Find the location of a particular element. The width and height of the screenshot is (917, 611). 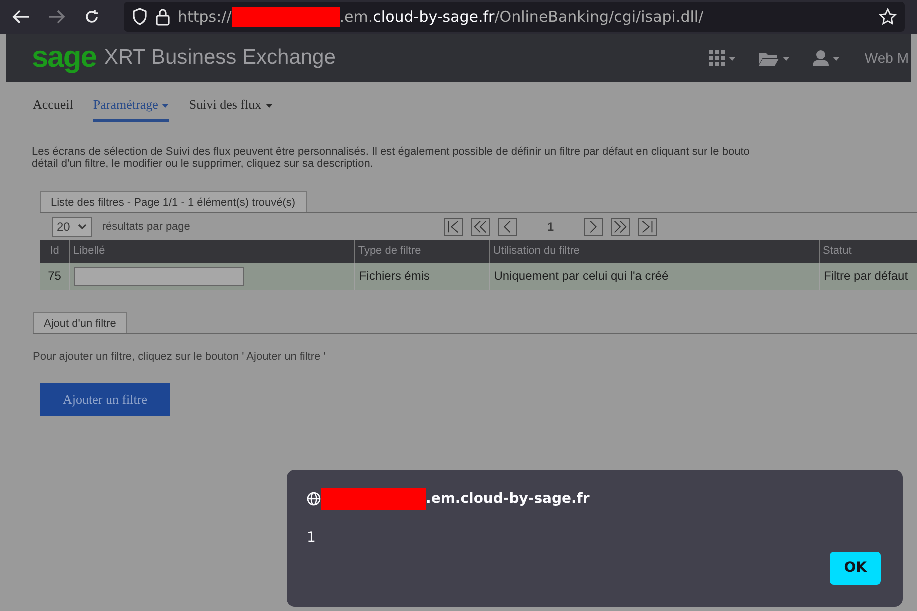

logo-text: sage is located at coordinates (64, 58).